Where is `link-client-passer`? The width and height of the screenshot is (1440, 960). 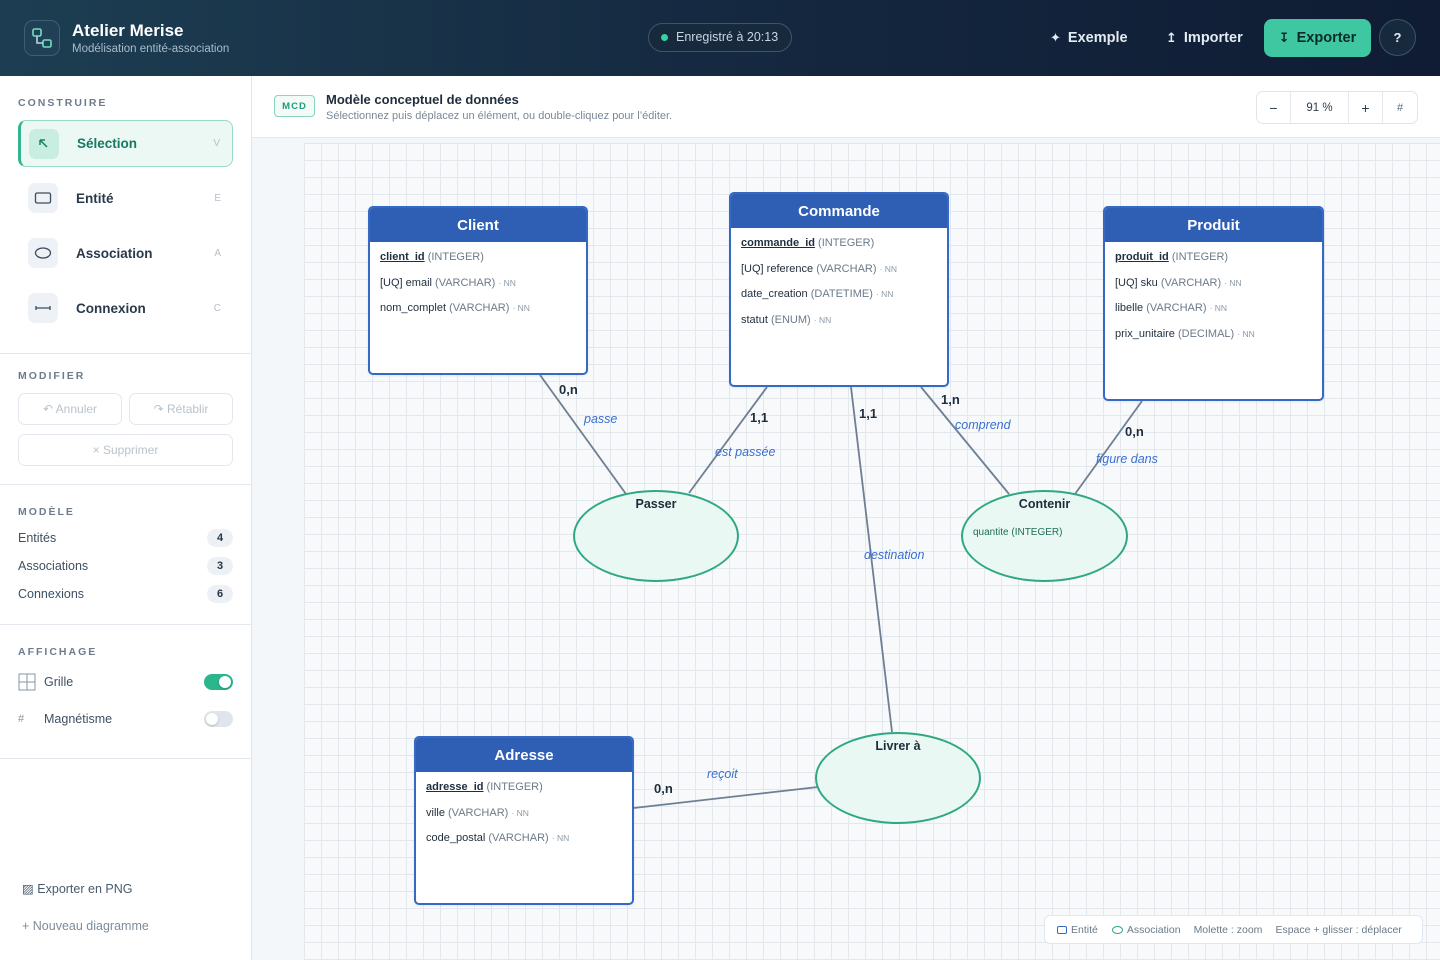
link-client-passer is located at coordinates (583, 434).